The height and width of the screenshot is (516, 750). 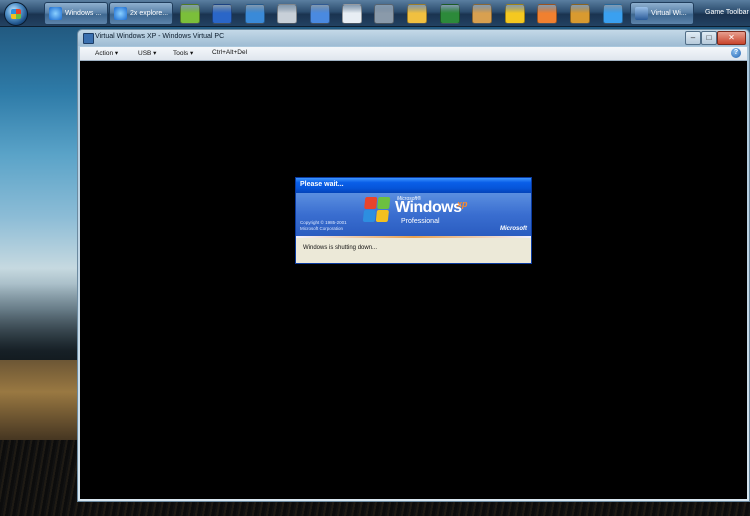 I want to click on windows-flag-icon, so click(x=377, y=210).